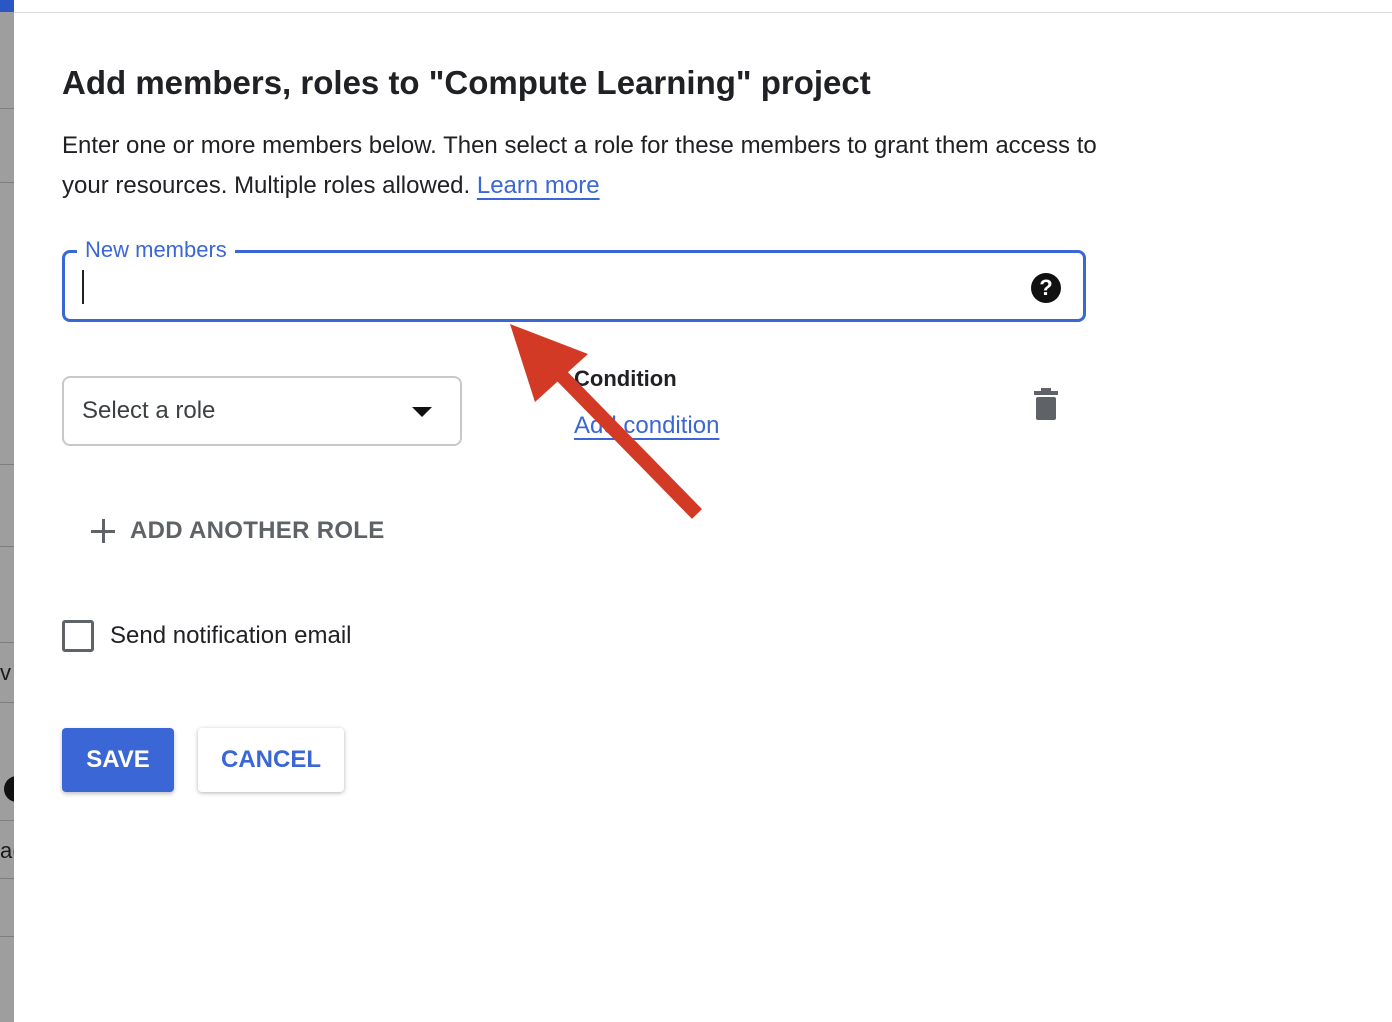 This screenshot has width=1392, height=1022. Describe the element at coordinates (149, 410) in the screenshot. I see `role-select-label: Select a role` at that location.